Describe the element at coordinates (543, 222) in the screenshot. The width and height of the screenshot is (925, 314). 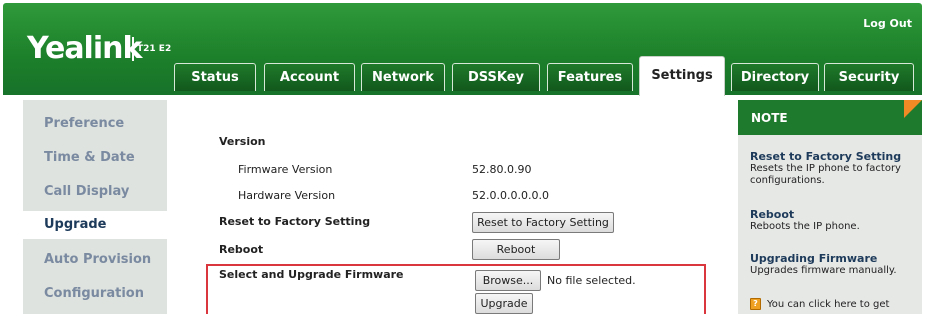
I see `reset-factory-button: Reset to Factory Setting` at that location.